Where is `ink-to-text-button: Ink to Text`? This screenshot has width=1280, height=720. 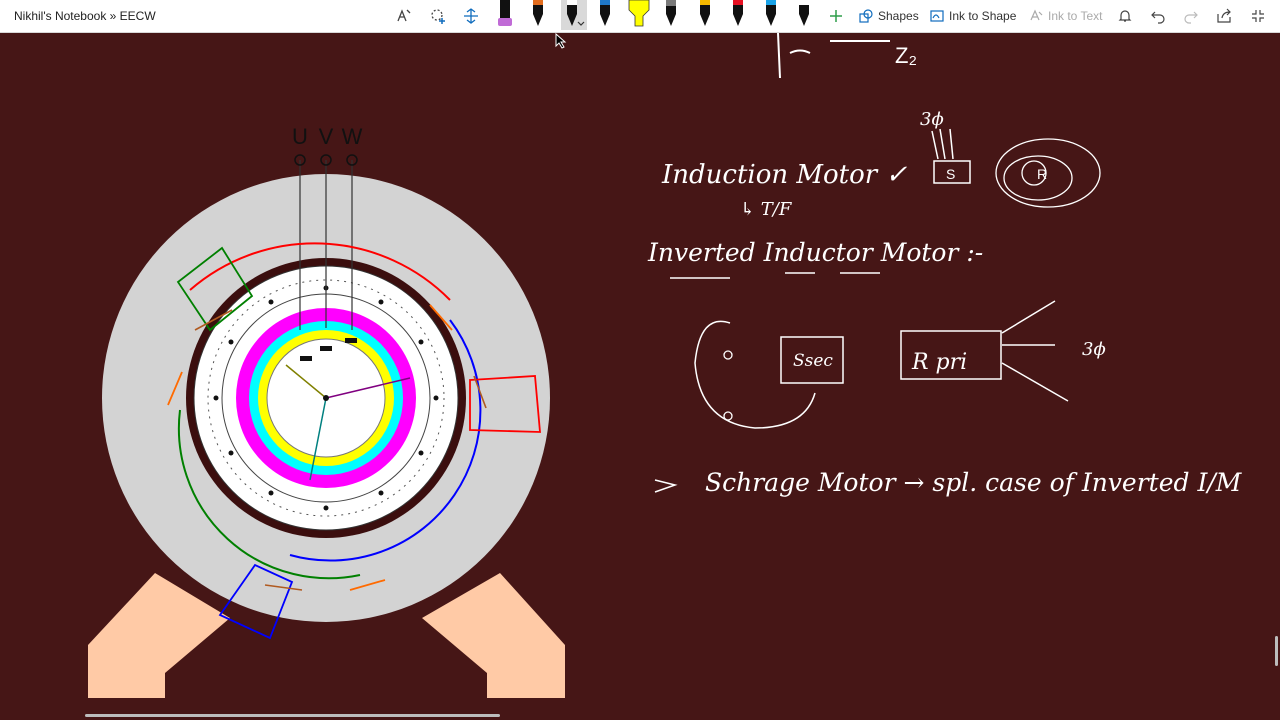
ink-to-text-button: Ink to Text is located at coordinates (1065, 16).